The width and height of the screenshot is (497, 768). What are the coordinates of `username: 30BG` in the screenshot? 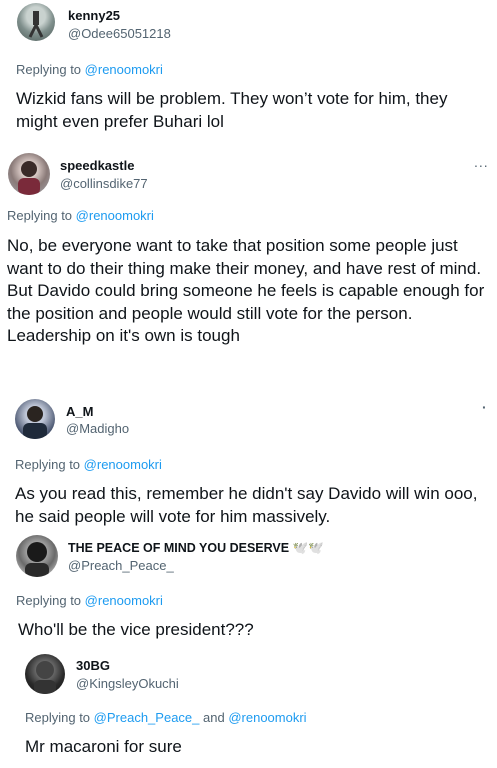 It's located at (93, 665).